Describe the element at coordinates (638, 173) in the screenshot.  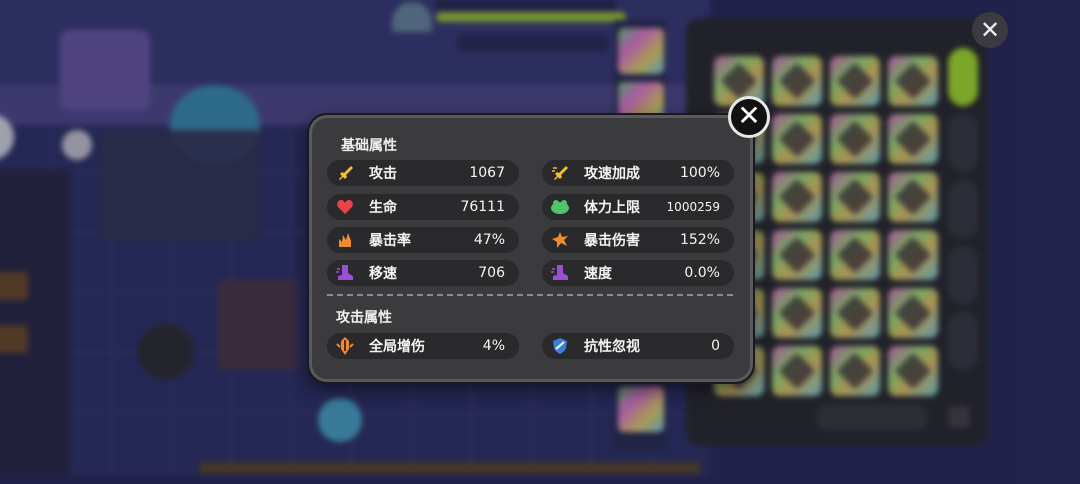
I see `stat-attack-speed: 攻速加成 100%` at that location.